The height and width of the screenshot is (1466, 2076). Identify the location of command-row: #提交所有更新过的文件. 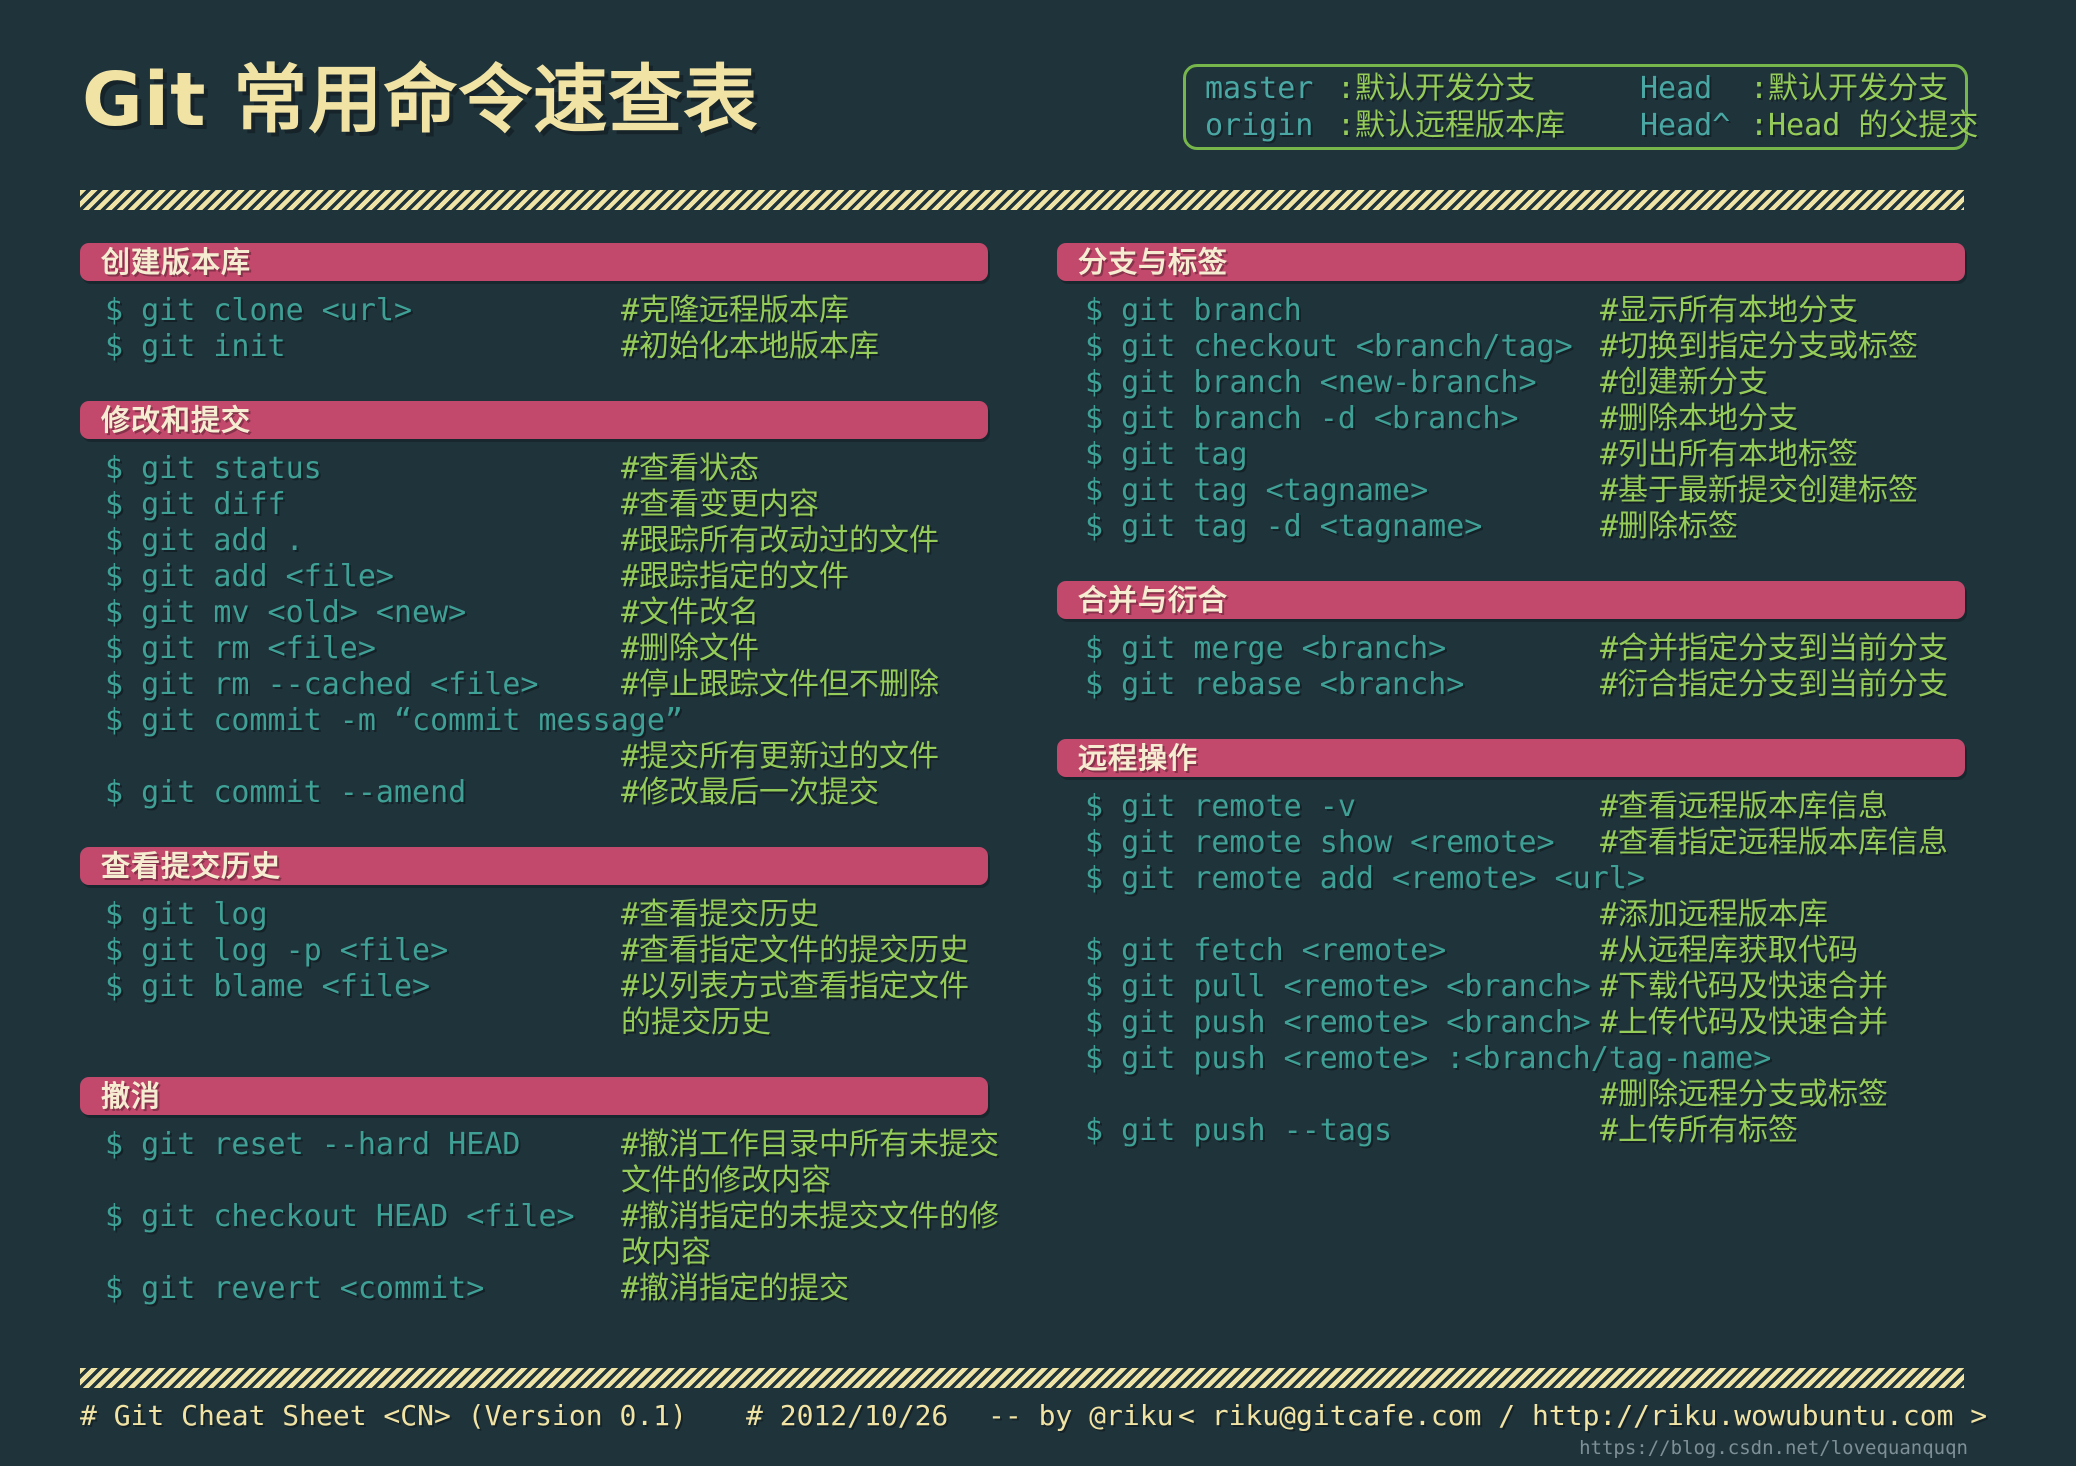
(534, 757).